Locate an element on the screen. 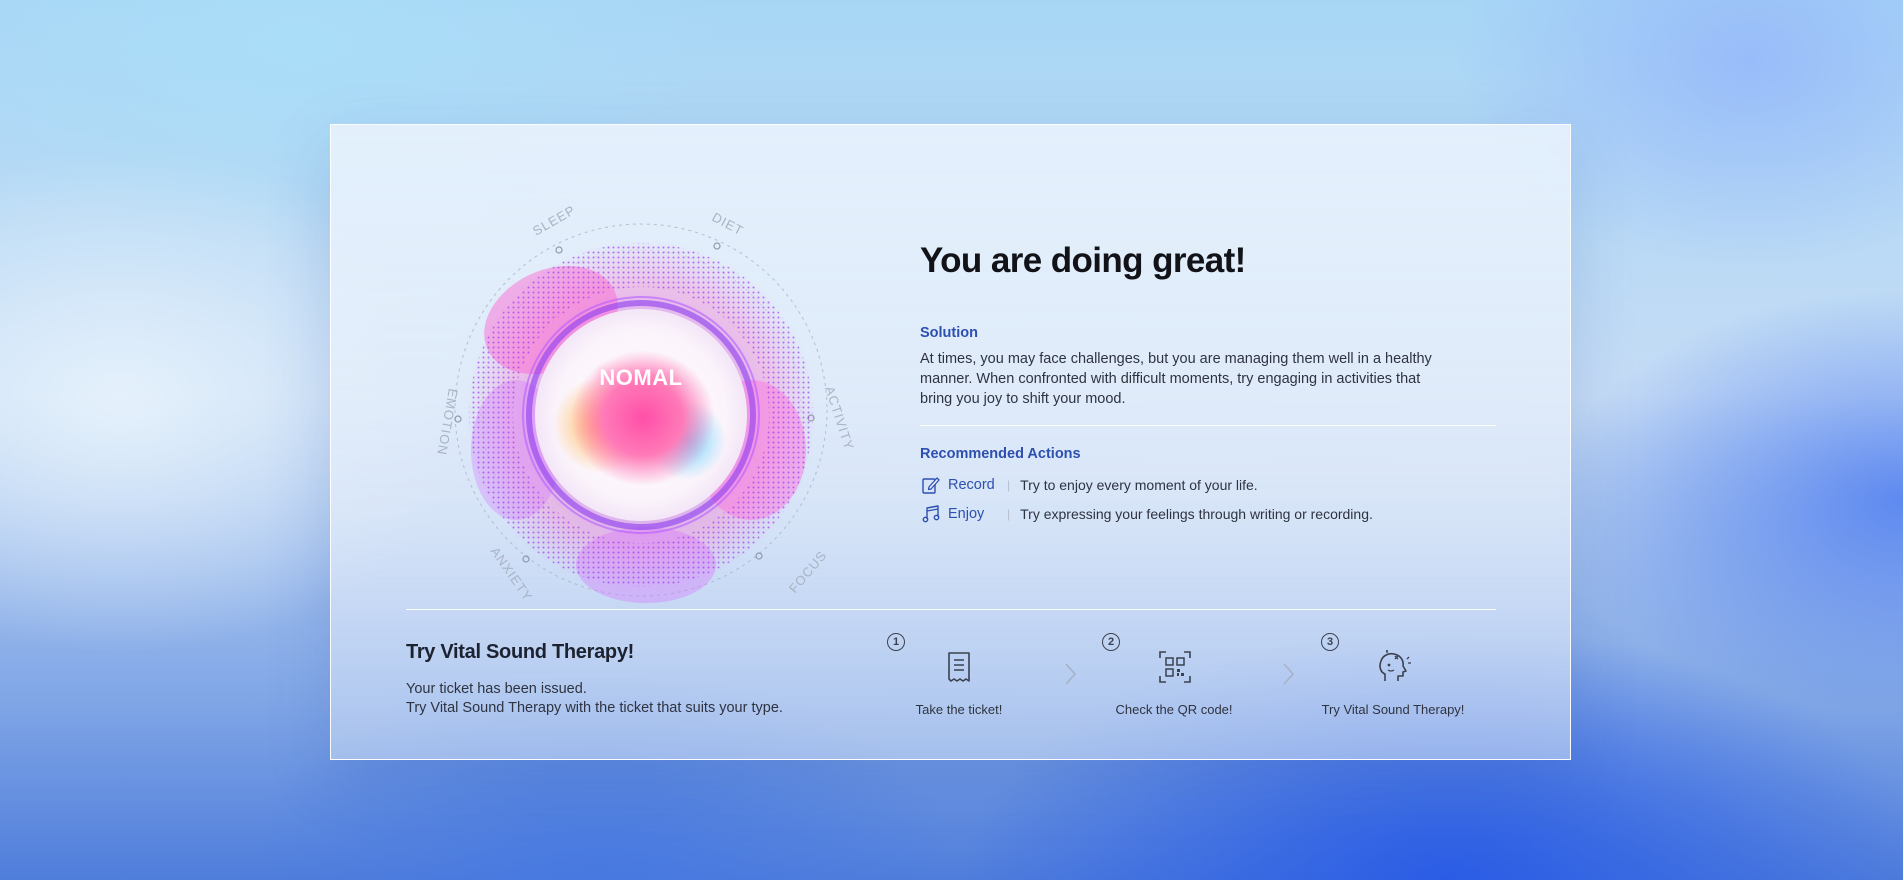  ring-label-diet: DIET is located at coordinates (728, 223).